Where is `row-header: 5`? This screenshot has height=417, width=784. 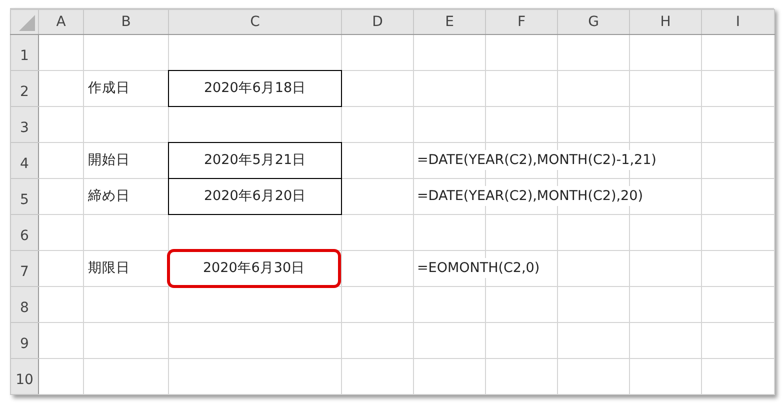
row-header: 5 is located at coordinates (24, 196).